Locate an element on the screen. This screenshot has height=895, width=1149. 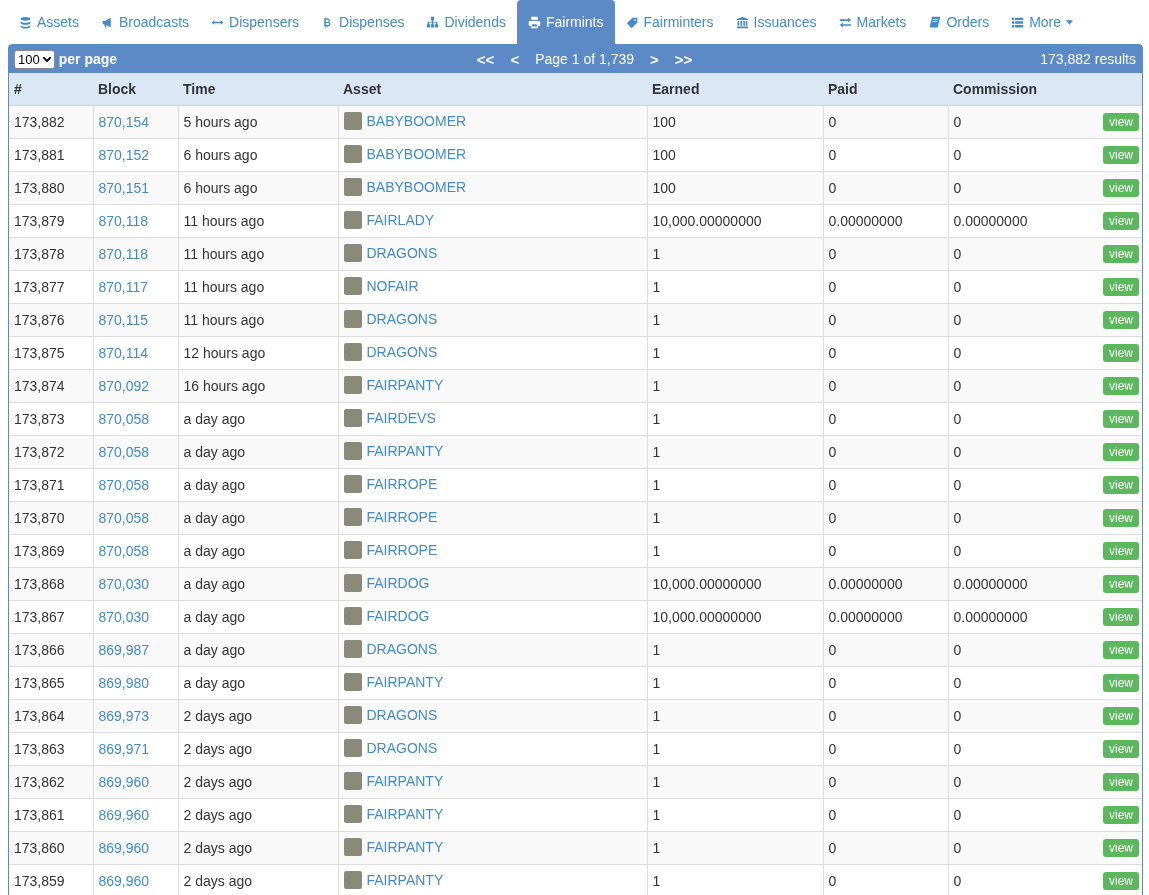
block-link: 870,117 is located at coordinates (123, 287).